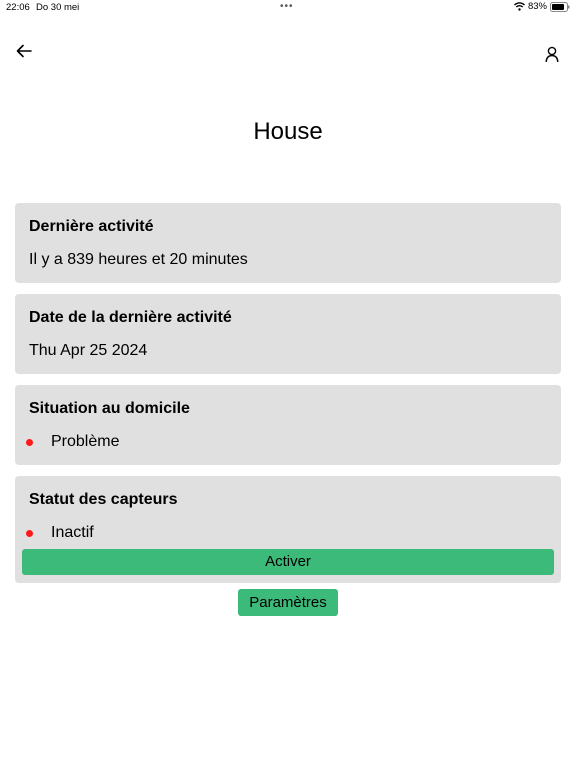 This screenshot has height=768, width=576. I want to click on wifi-icon, so click(519, 6).